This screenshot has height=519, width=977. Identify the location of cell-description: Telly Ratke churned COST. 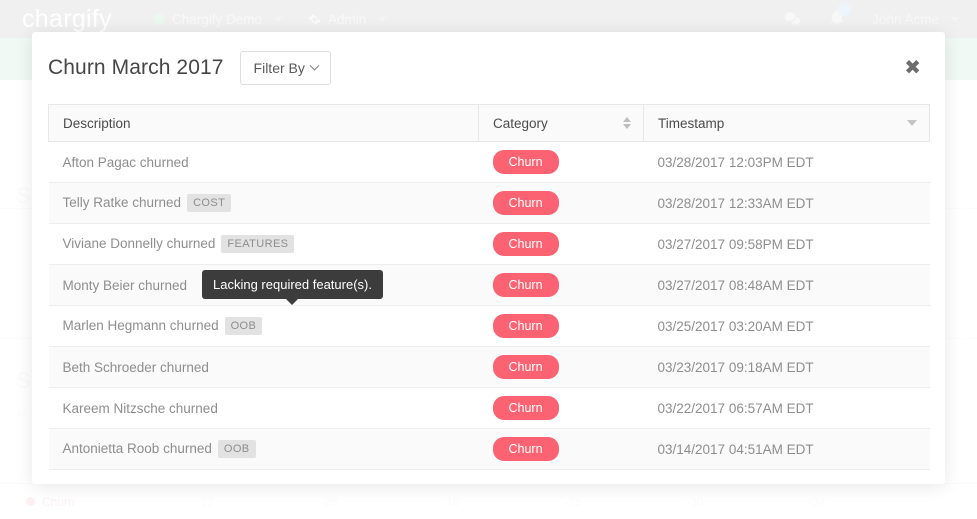
(263, 203).